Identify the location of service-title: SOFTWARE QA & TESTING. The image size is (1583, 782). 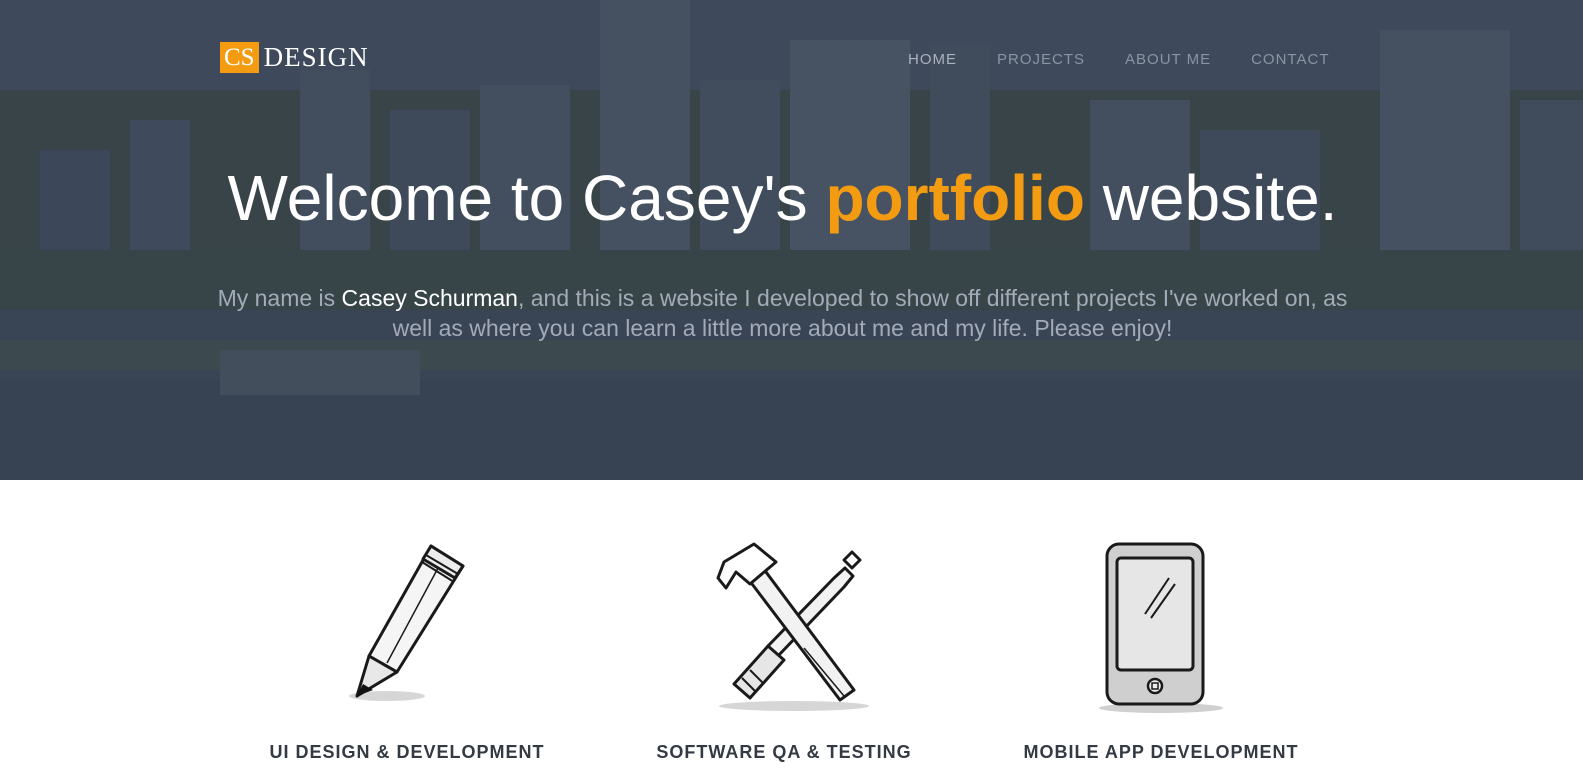
(784, 752).